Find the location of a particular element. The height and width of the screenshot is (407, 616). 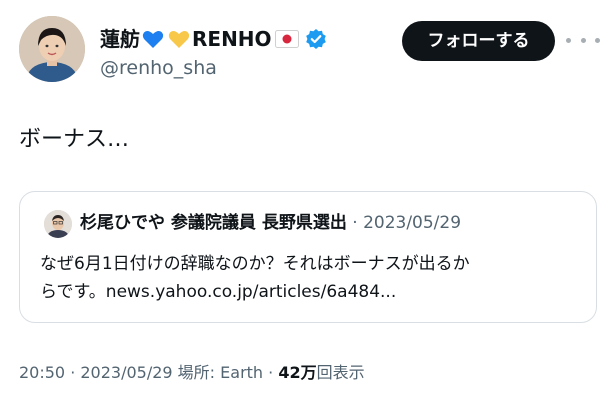

japan-flag-icon is located at coordinates (286, 39).